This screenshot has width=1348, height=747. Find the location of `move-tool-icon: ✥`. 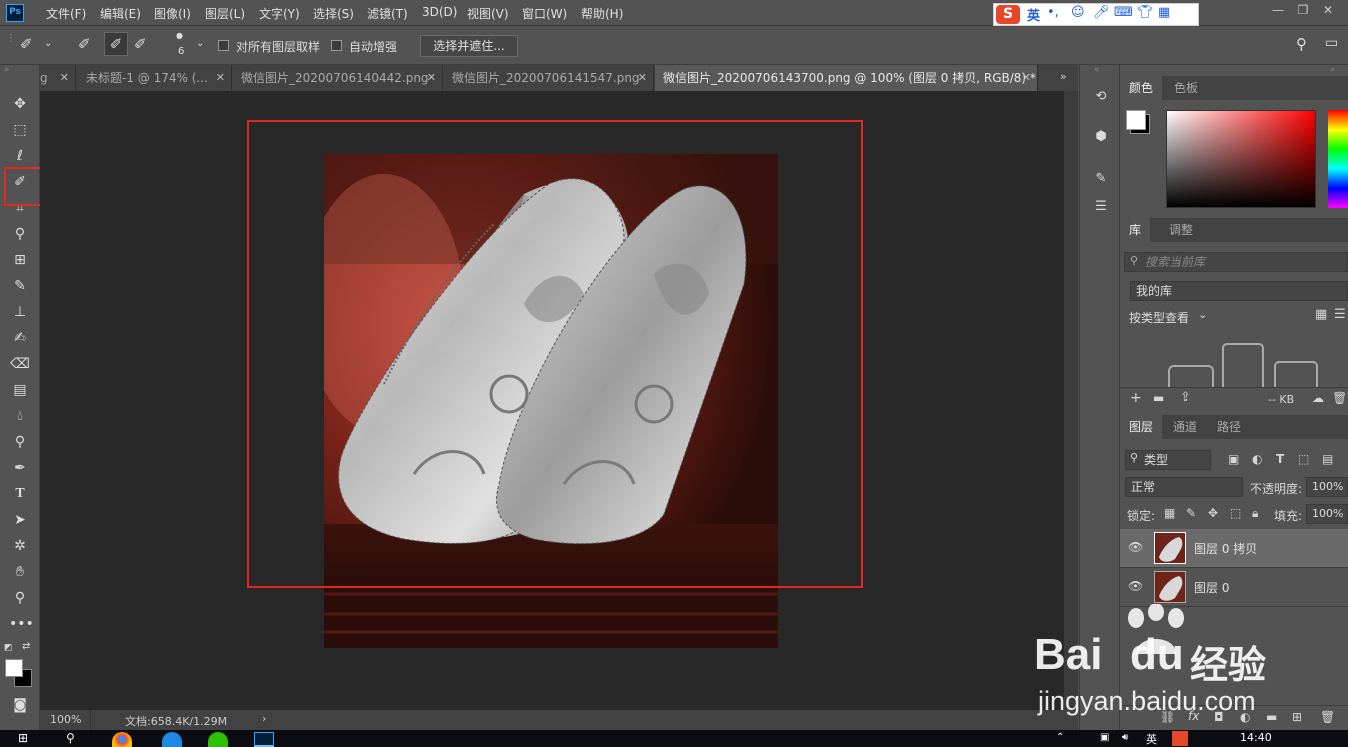

move-tool-icon: ✥ is located at coordinates (20, 104).